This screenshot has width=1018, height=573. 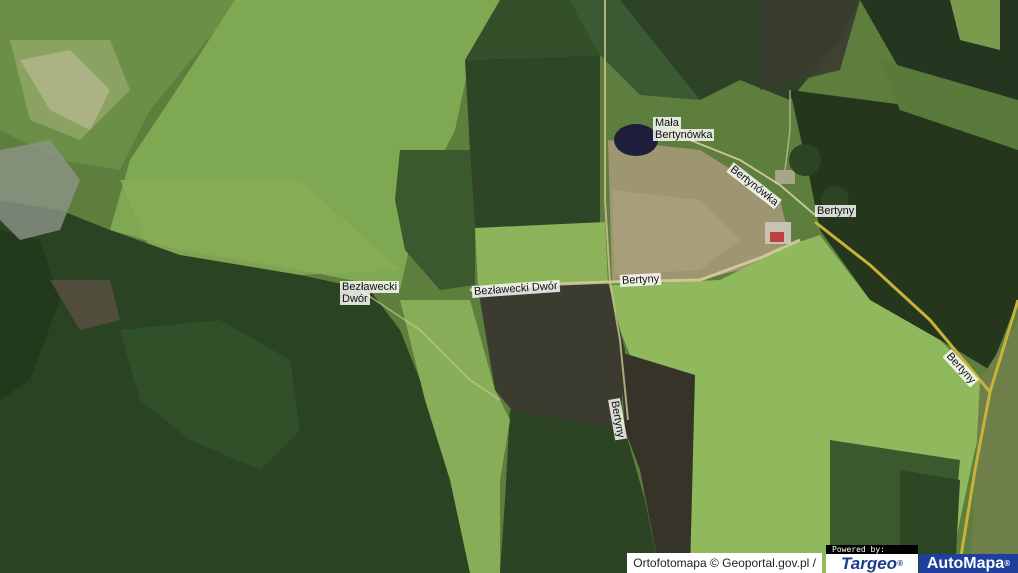 What do you see at coordinates (1007, 563) in the screenshot?
I see `automapa-registered: ®` at bounding box center [1007, 563].